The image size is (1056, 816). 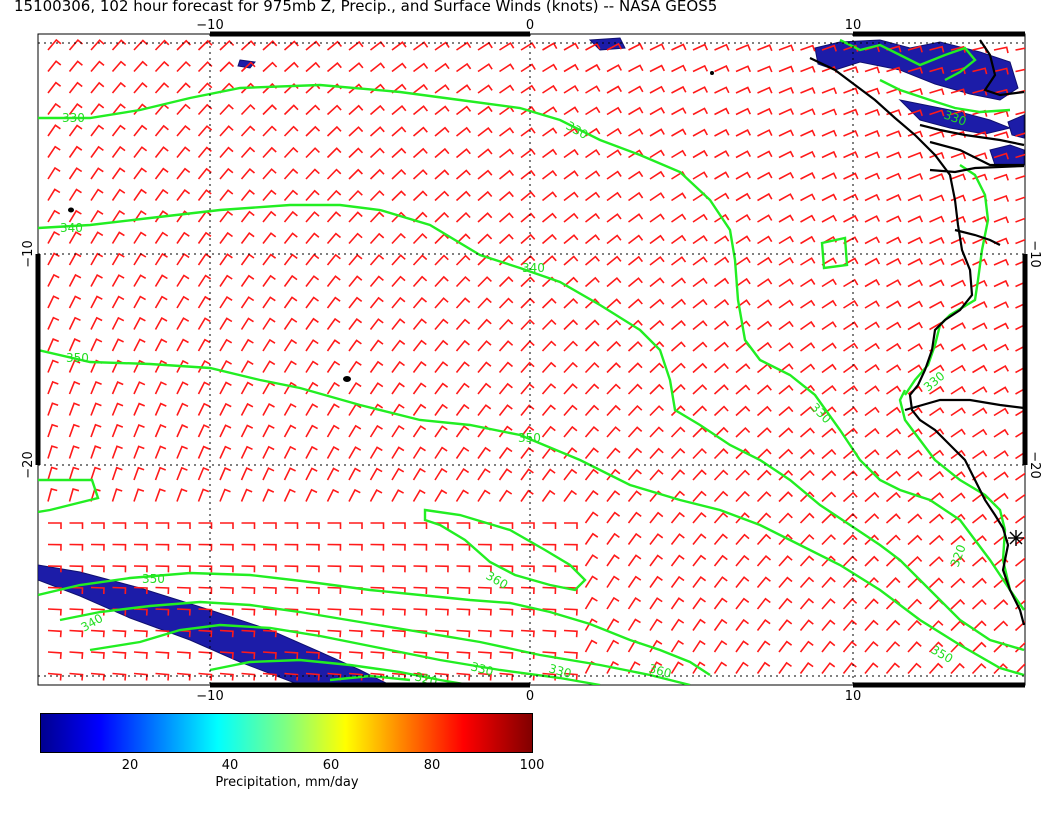 What do you see at coordinates (28, 464) in the screenshot?
I see `lat-tick-left: −20` at bounding box center [28, 464].